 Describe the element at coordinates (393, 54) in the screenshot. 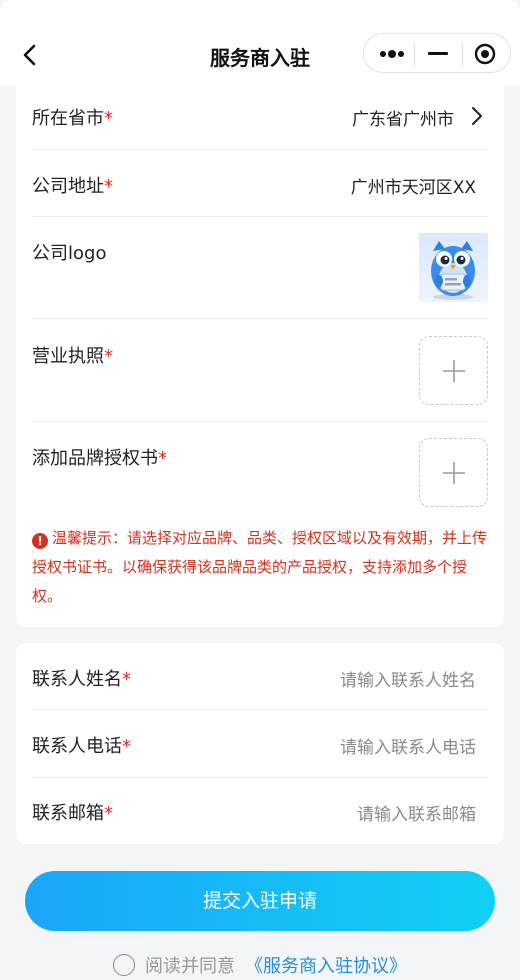

I see `more-dots-icon` at that location.